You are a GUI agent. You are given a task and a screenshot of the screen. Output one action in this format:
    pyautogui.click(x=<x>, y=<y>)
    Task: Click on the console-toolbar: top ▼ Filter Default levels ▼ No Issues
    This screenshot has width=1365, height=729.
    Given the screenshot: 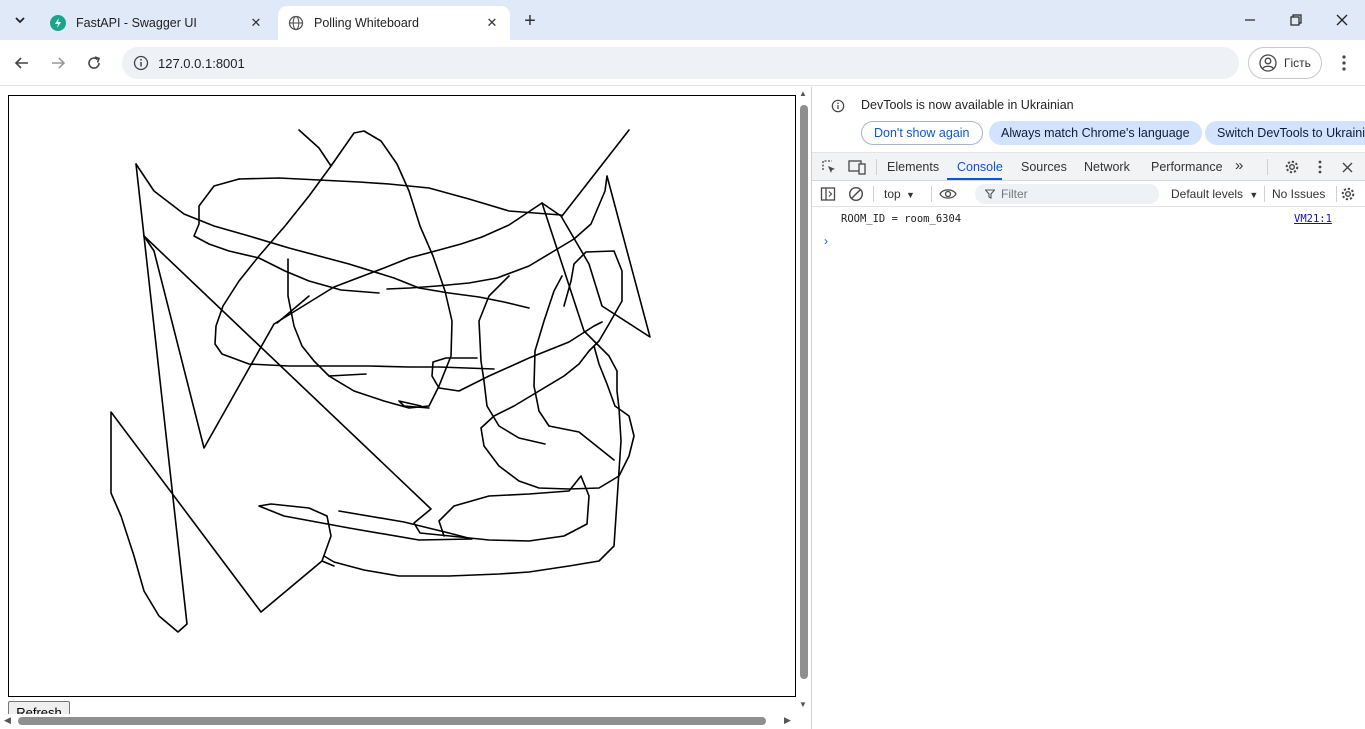 What is the action you would take?
    pyautogui.click(x=1088, y=194)
    